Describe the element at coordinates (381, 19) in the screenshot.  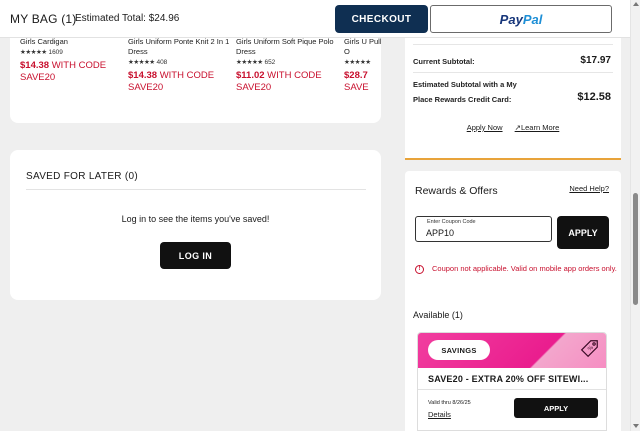
I see `checkout-button: CHECKOUT` at that location.